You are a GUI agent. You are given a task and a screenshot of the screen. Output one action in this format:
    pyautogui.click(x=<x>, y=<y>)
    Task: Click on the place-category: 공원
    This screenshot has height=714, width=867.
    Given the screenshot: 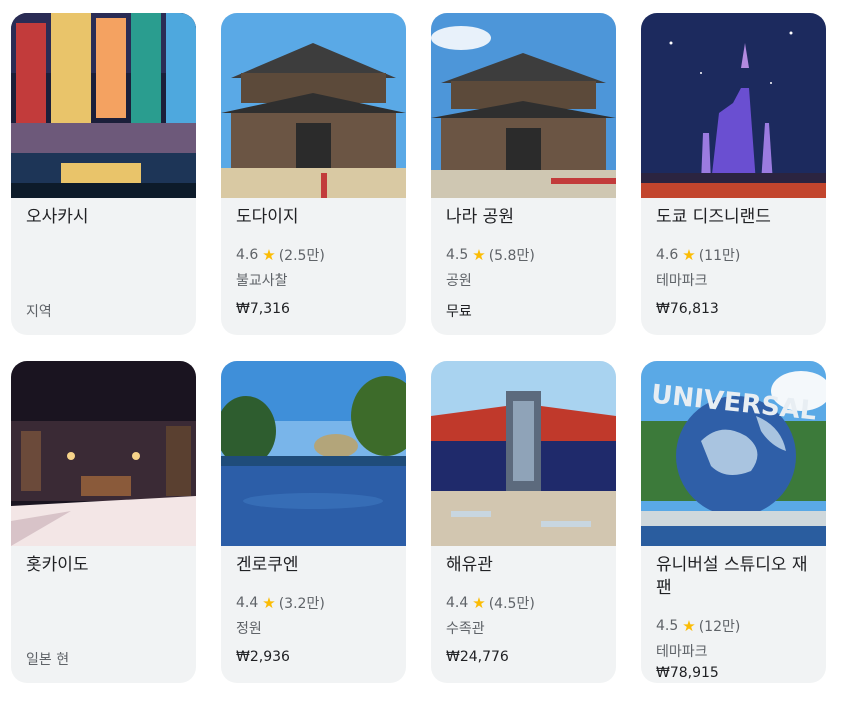 What is the action you would take?
    pyautogui.click(x=459, y=281)
    